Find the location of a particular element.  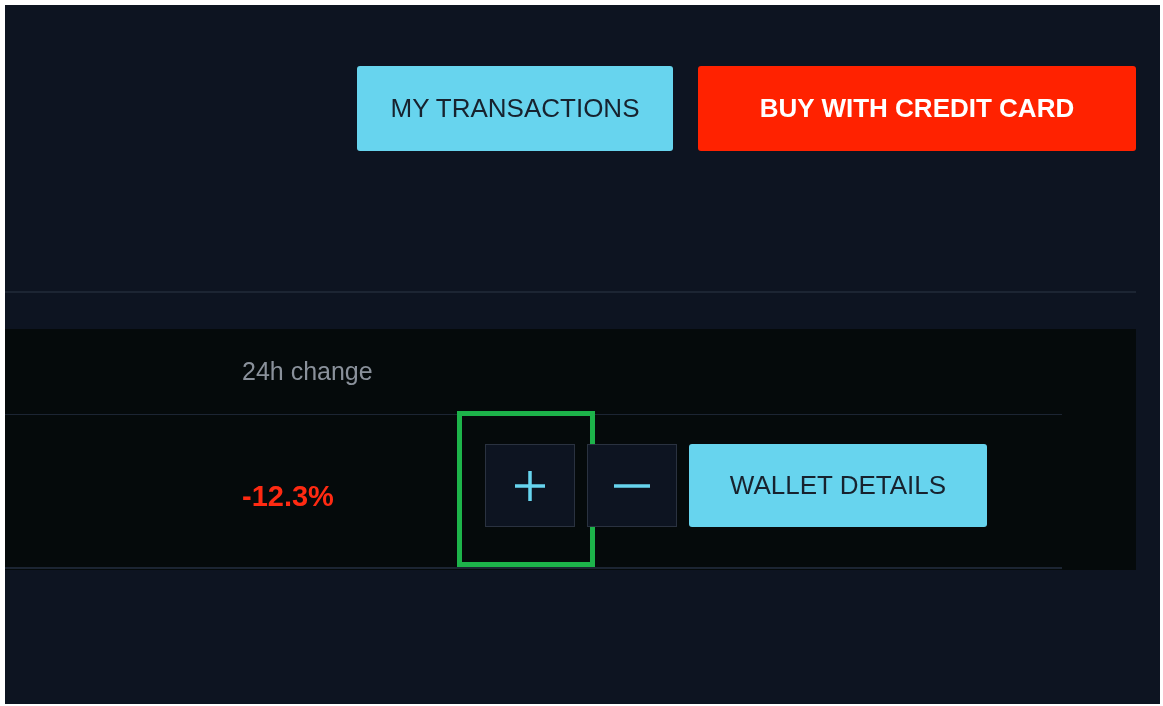

minus-icon is located at coordinates (632, 485).